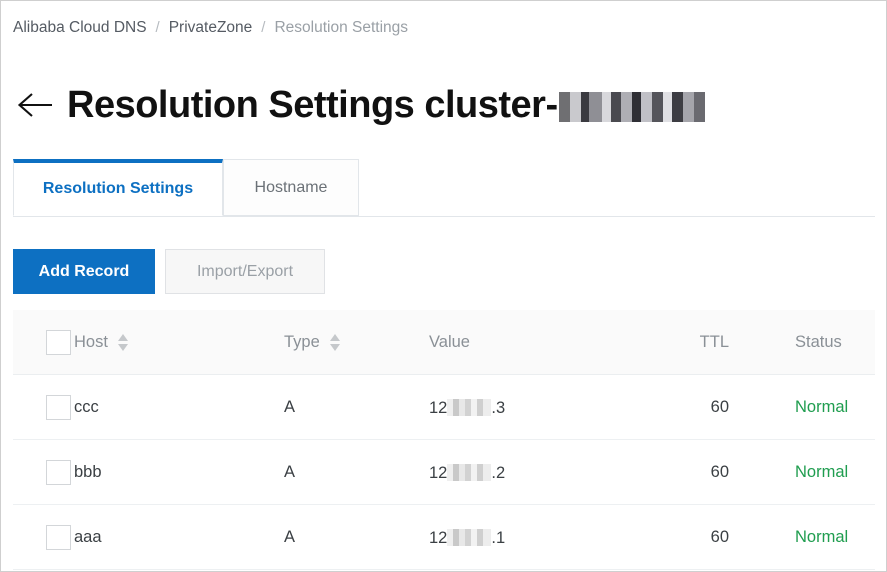  I want to click on column-header-host: Host, so click(179, 342).